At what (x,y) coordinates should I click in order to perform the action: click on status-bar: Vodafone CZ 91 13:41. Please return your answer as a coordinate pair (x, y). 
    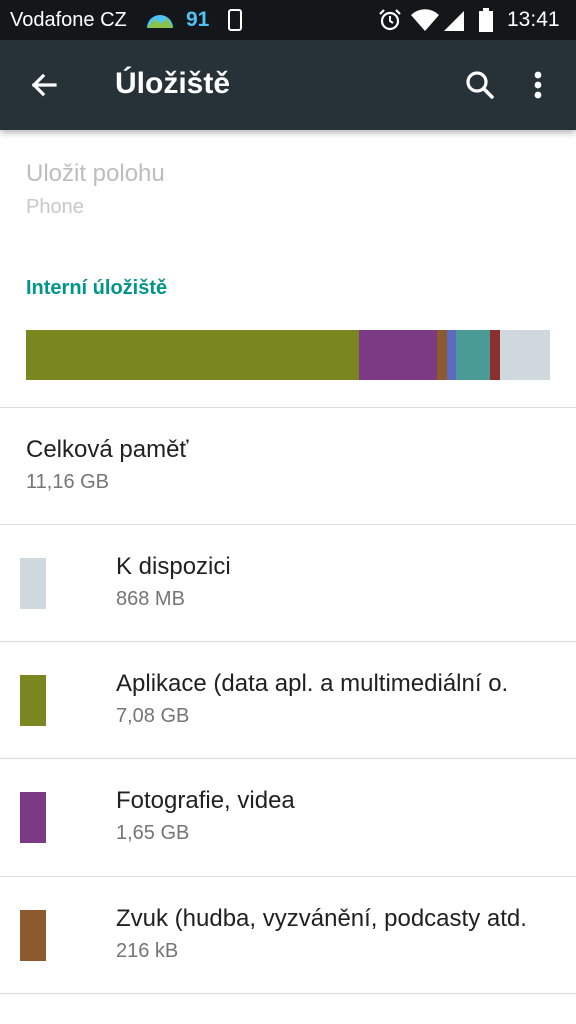
    Looking at the image, I should click on (288, 20).